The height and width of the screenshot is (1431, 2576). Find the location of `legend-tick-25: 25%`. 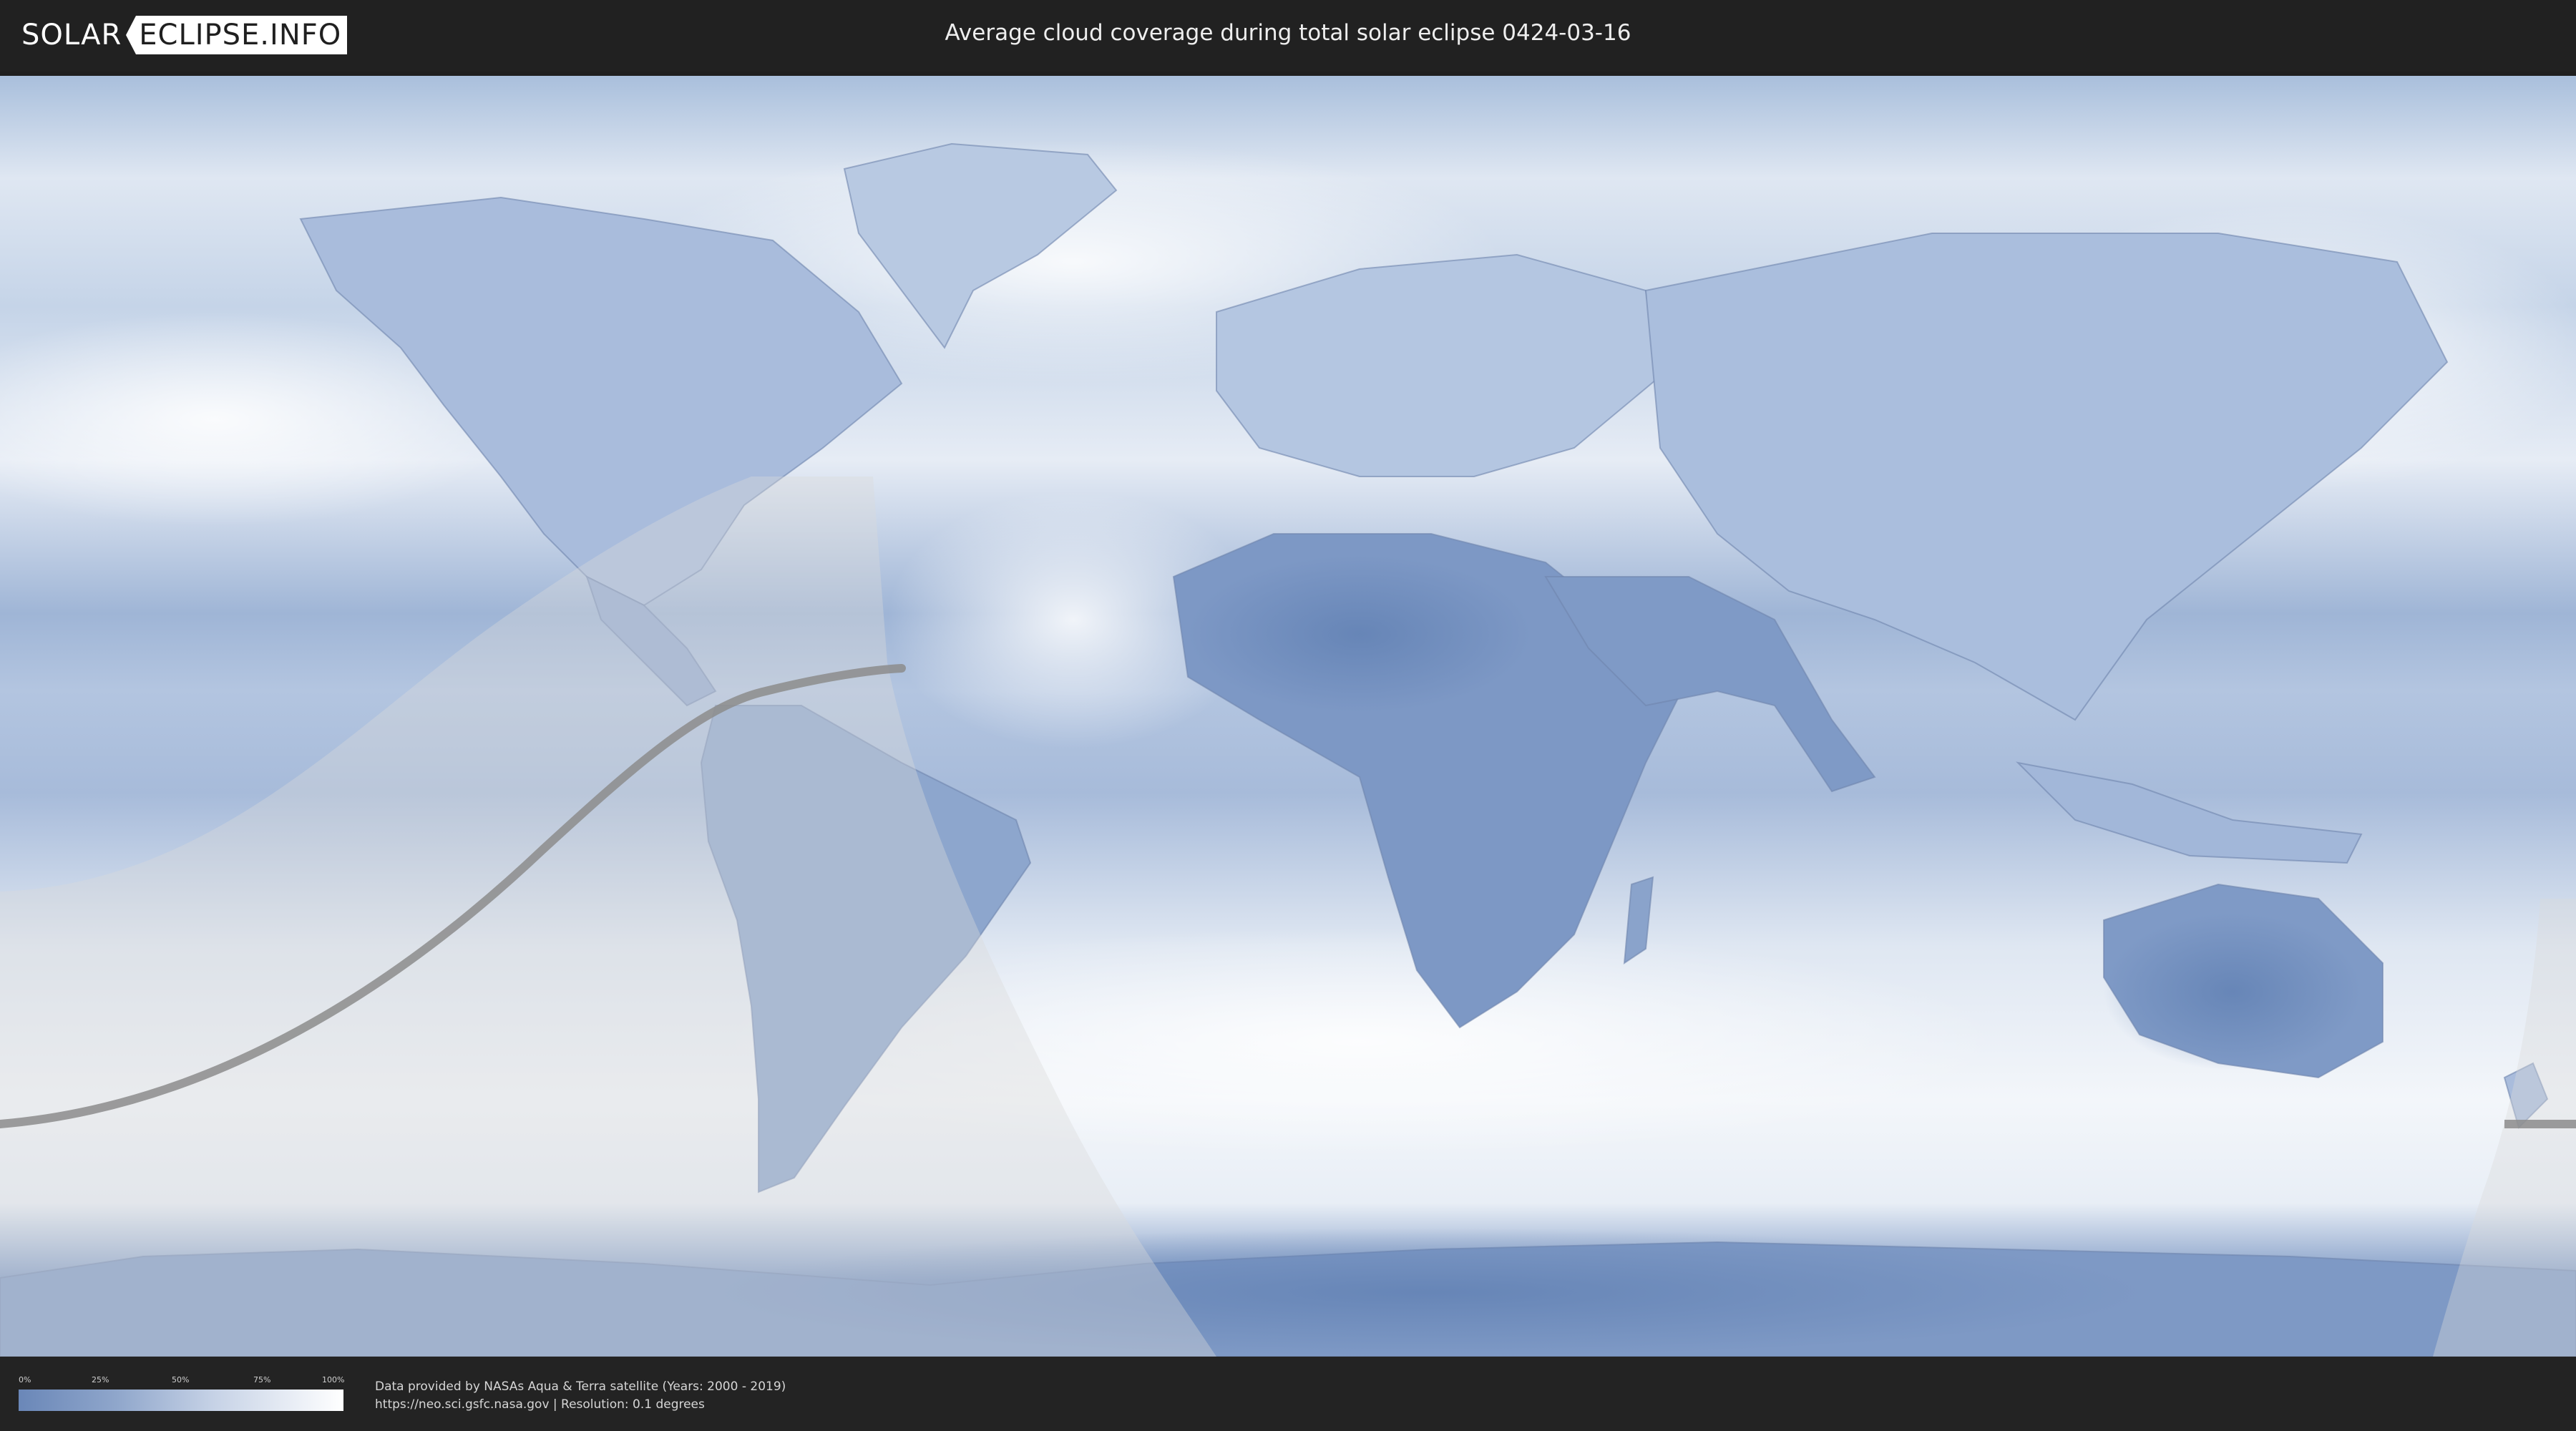

legend-tick-25: 25% is located at coordinates (100, 1379).